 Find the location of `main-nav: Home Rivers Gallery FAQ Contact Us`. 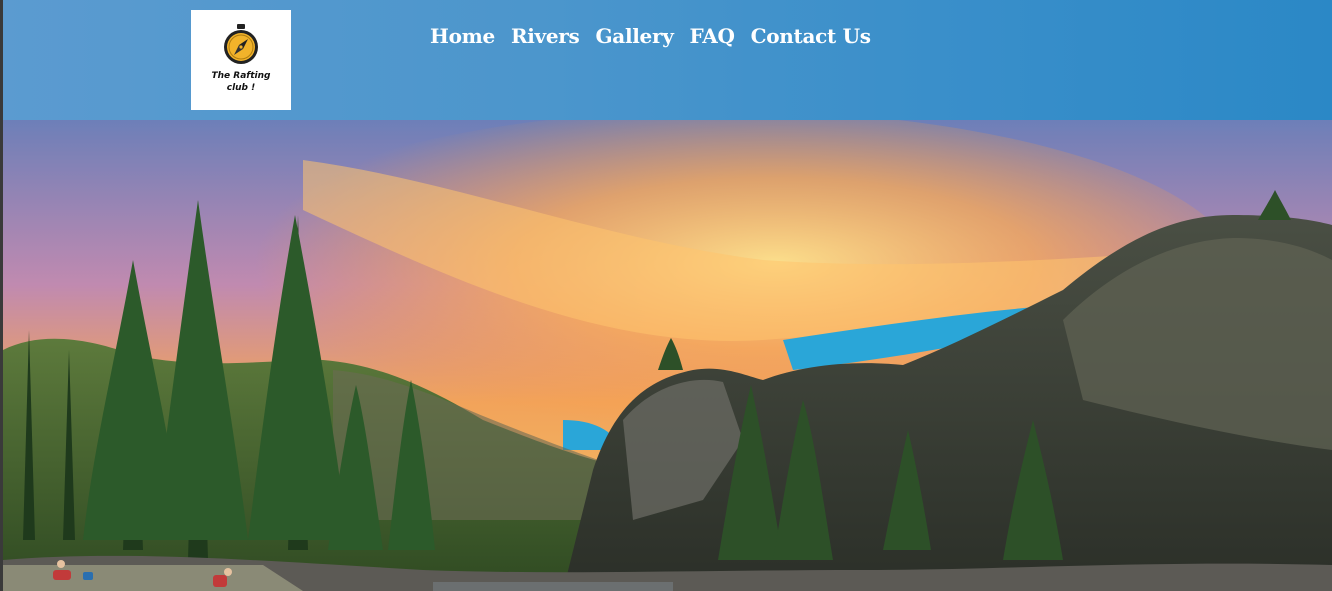

main-nav: Home Rivers Gallery FAQ Contact Us is located at coordinates (650, 36).